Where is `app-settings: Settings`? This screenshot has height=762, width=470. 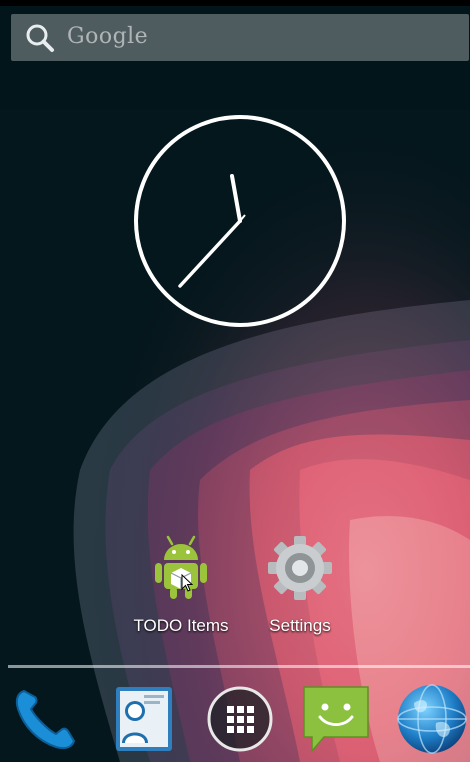
app-settings: Settings is located at coordinates (300, 584).